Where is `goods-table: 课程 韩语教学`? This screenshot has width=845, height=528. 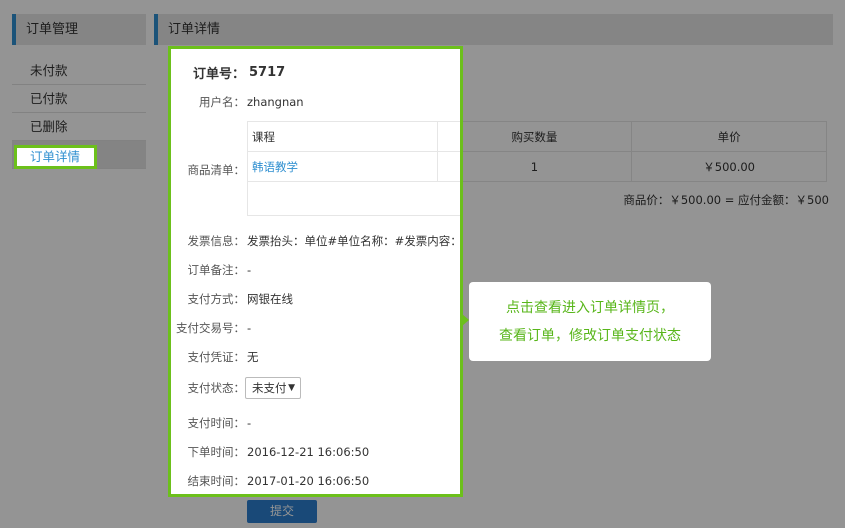 goods-table: 课程 韩语教学 is located at coordinates (353, 168).